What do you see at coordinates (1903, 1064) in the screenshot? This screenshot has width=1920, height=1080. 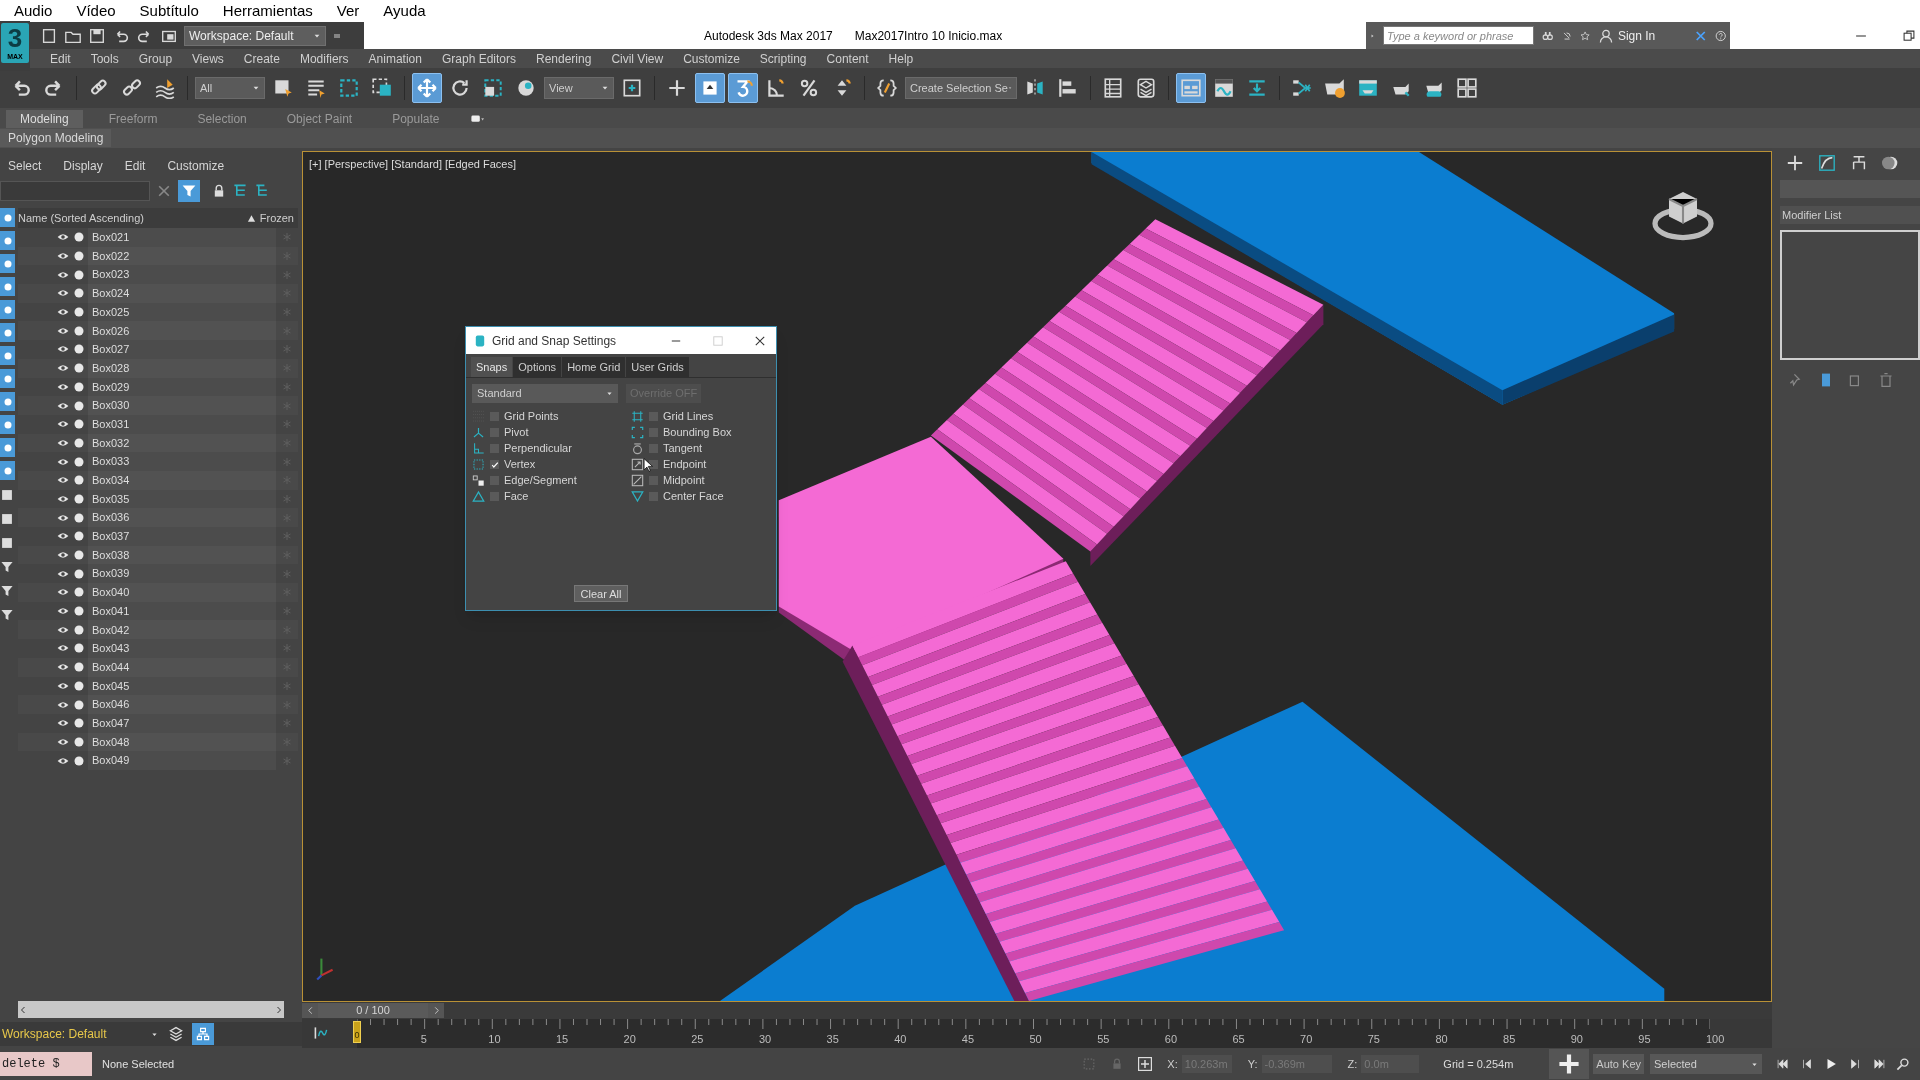 I see `zoom-icon` at bounding box center [1903, 1064].